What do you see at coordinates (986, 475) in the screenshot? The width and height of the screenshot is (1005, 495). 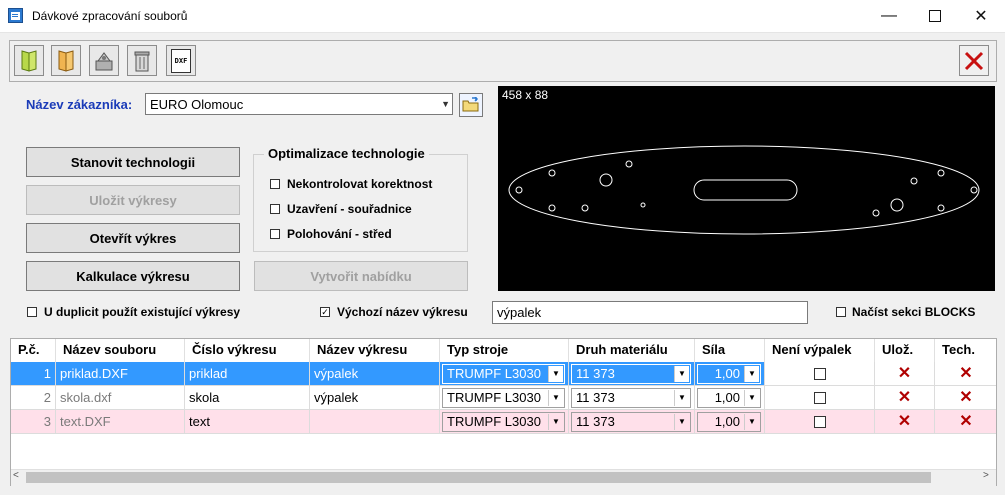 I see `scroll-right-icon: >` at bounding box center [986, 475].